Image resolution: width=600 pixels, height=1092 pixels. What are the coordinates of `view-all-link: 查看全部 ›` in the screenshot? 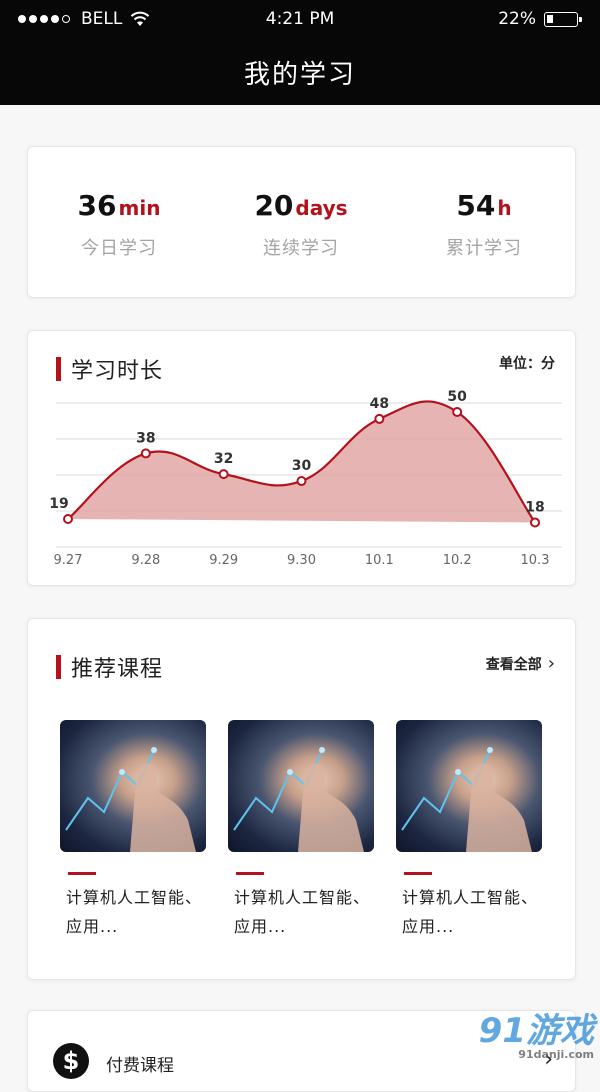 It's located at (520, 663).